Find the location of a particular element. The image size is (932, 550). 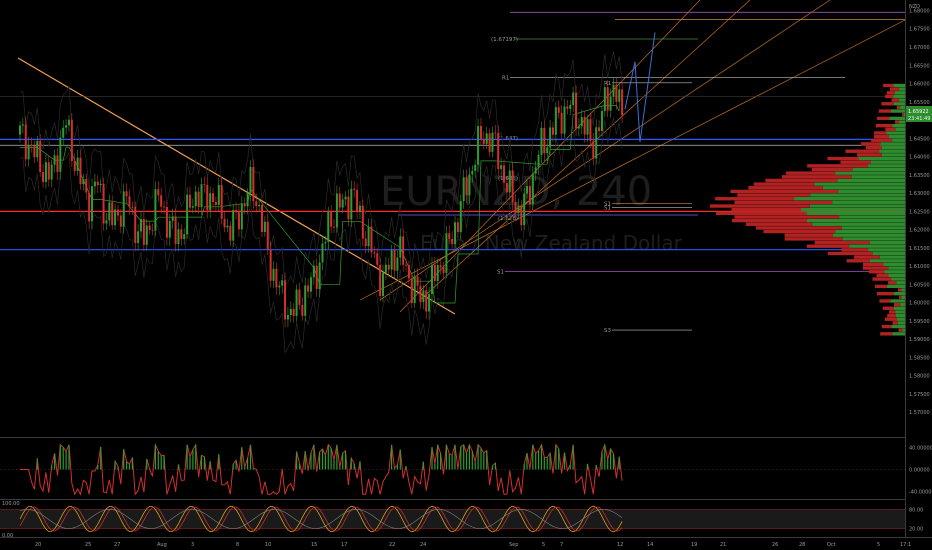

time-tick-label: 22 is located at coordinates (392, 545).